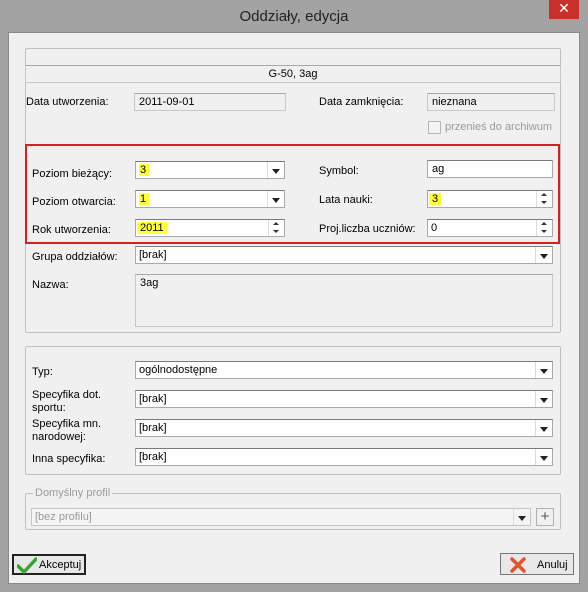 Image resolution: width=588 pixels, height=592 pixels. Describe the element at coordinates (74, 202) in the screenshot. I see `opening-level-label: Poziom otwarcia:` at that location.